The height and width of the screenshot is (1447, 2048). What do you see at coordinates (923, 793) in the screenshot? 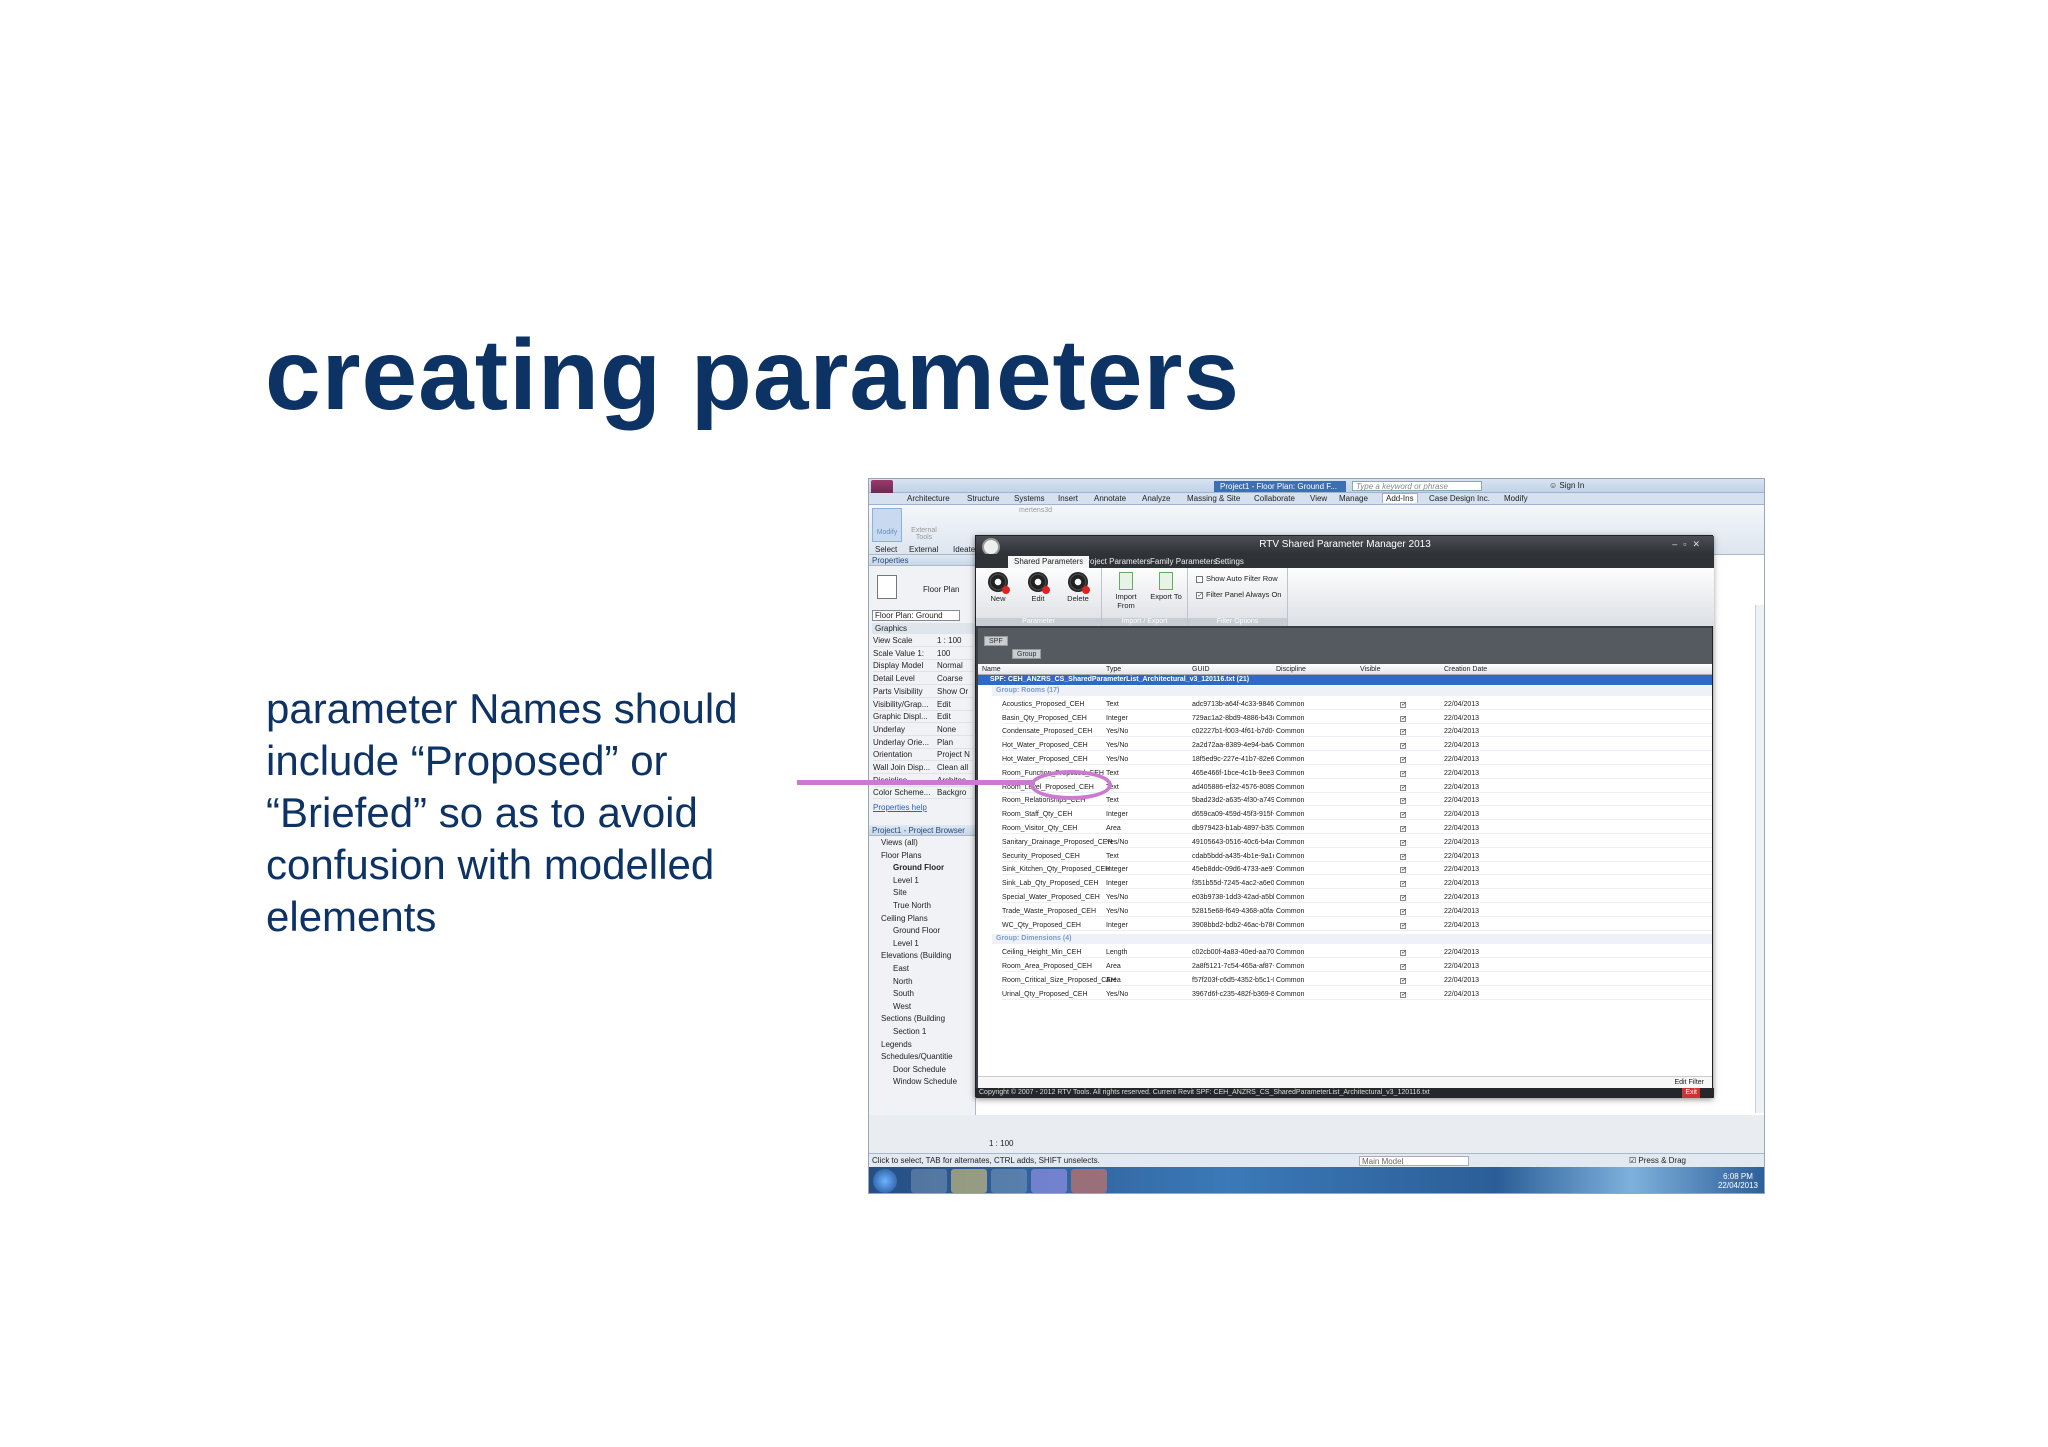
I see `property-row: Color Scheme... Backgro` at bounding box center [923, 793].